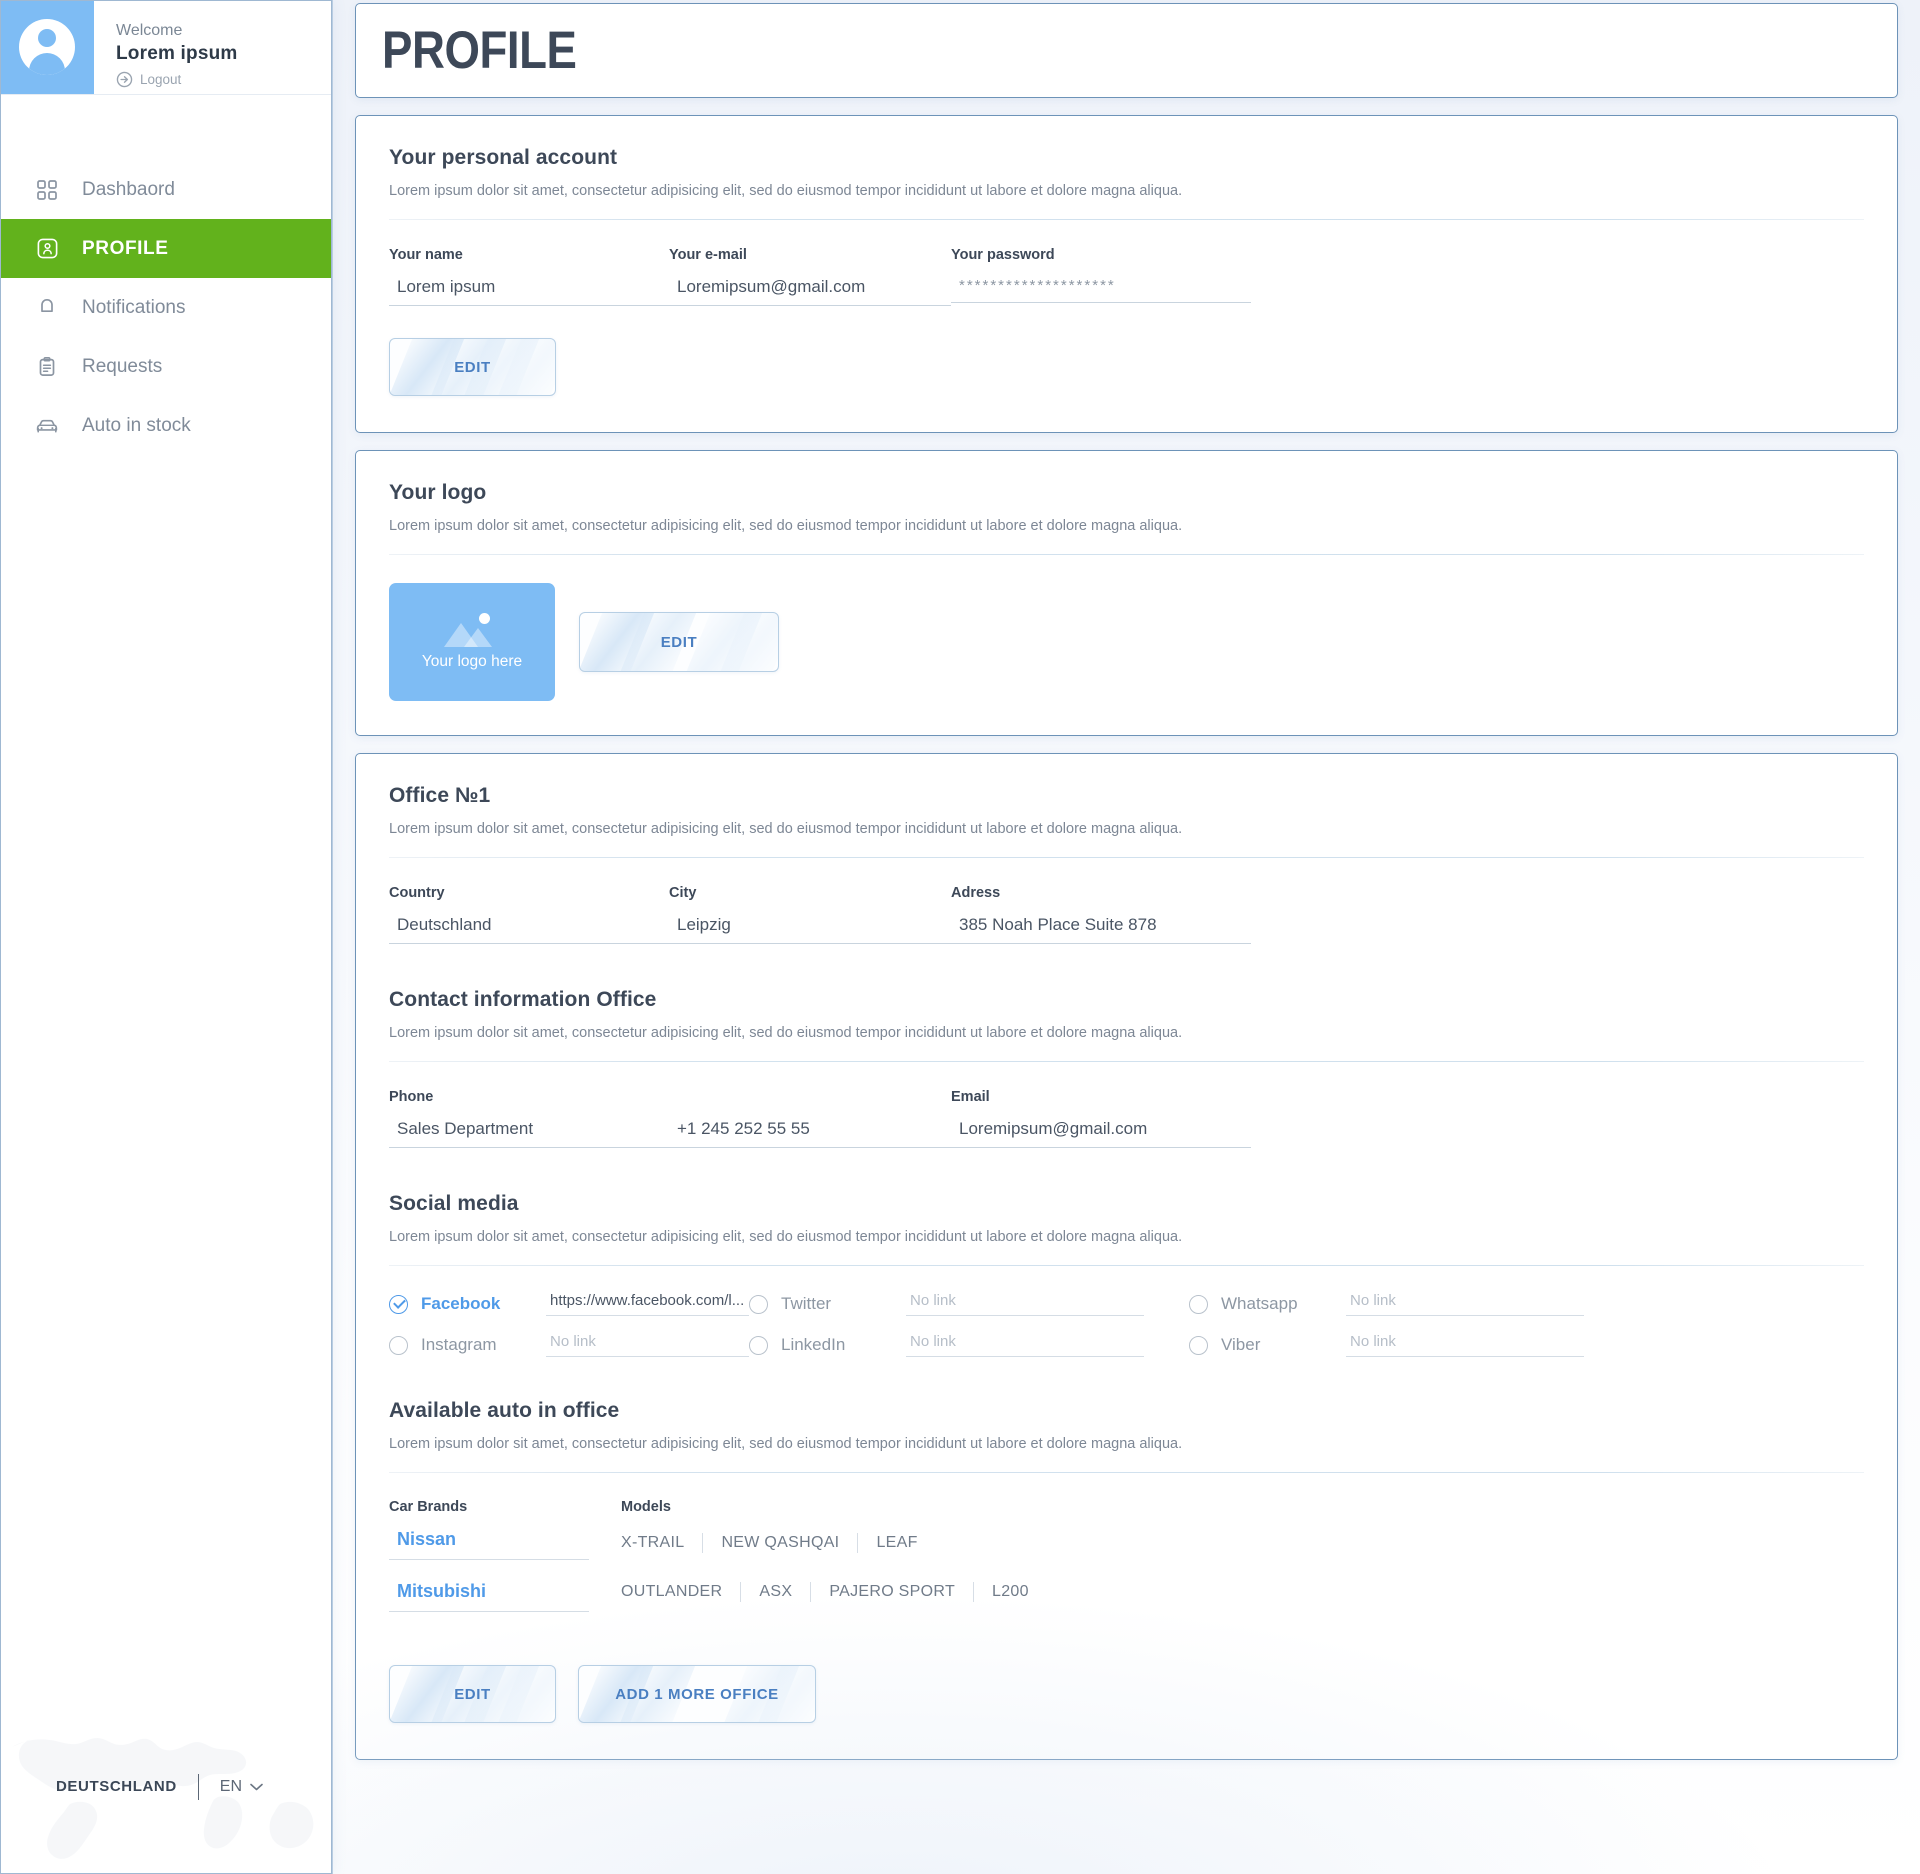 This screenshot has width=1920, height=1874. Describe the element at coordinates (810, 291) in the screenshot. I see `email-input` at that location.